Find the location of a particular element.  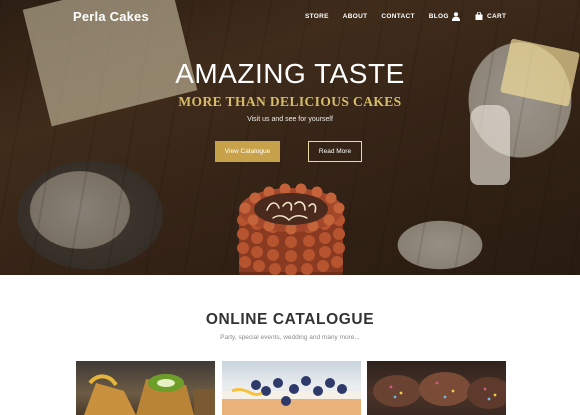

nav-item-contact: CONTACT is located at coordinates (397, 16).